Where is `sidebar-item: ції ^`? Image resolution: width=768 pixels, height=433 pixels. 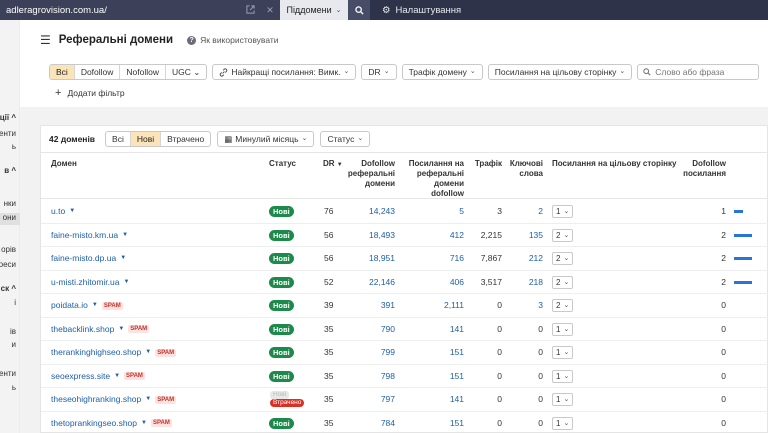 sidebar-item: ції ^ is located at coordinates (10, 119).